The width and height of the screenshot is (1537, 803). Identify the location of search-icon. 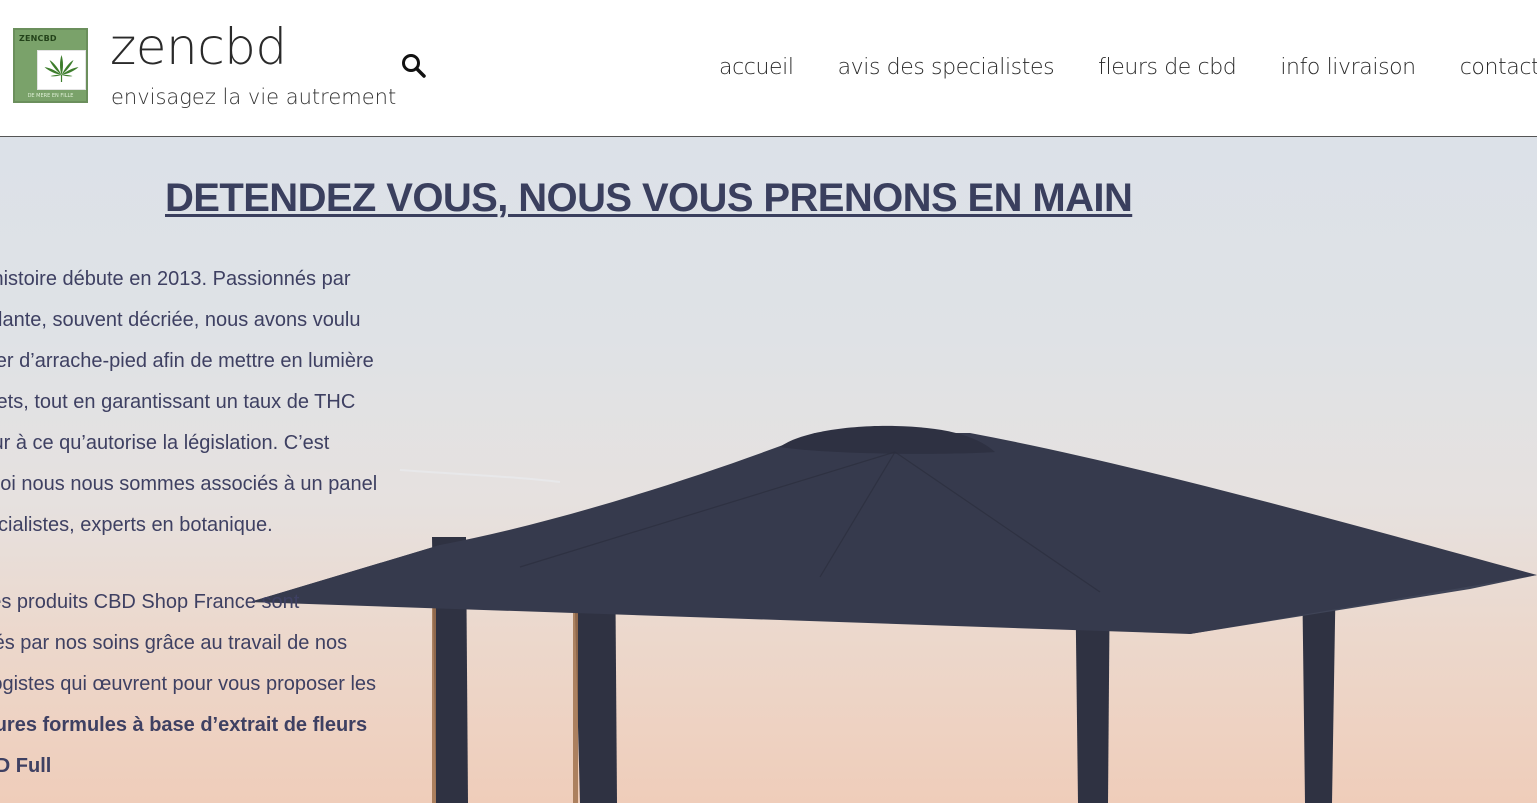
(414, 66).